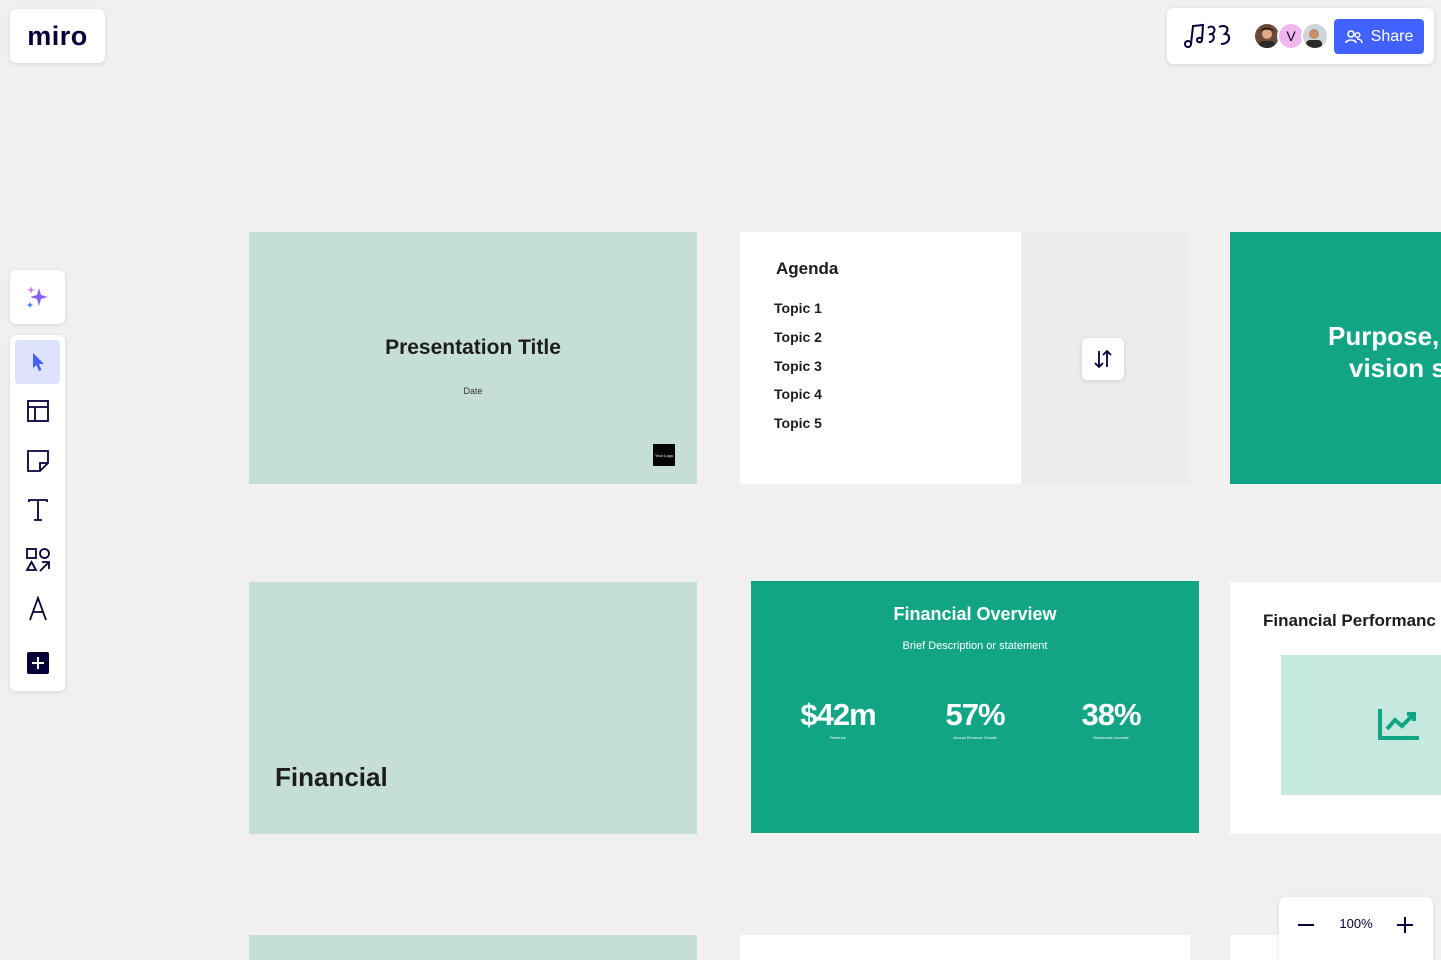  I want to click on presentation-date: Date, so click(473, 391).